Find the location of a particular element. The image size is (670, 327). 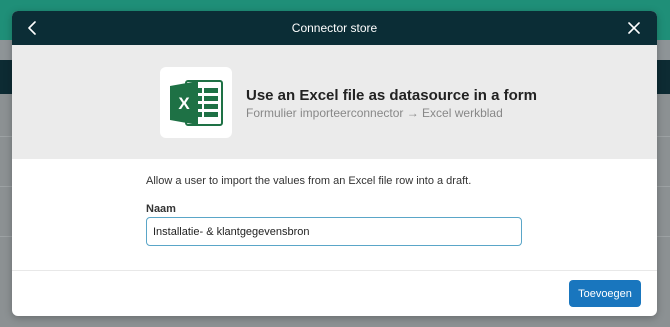

svg-text: X is located at coordinates (184, 103).